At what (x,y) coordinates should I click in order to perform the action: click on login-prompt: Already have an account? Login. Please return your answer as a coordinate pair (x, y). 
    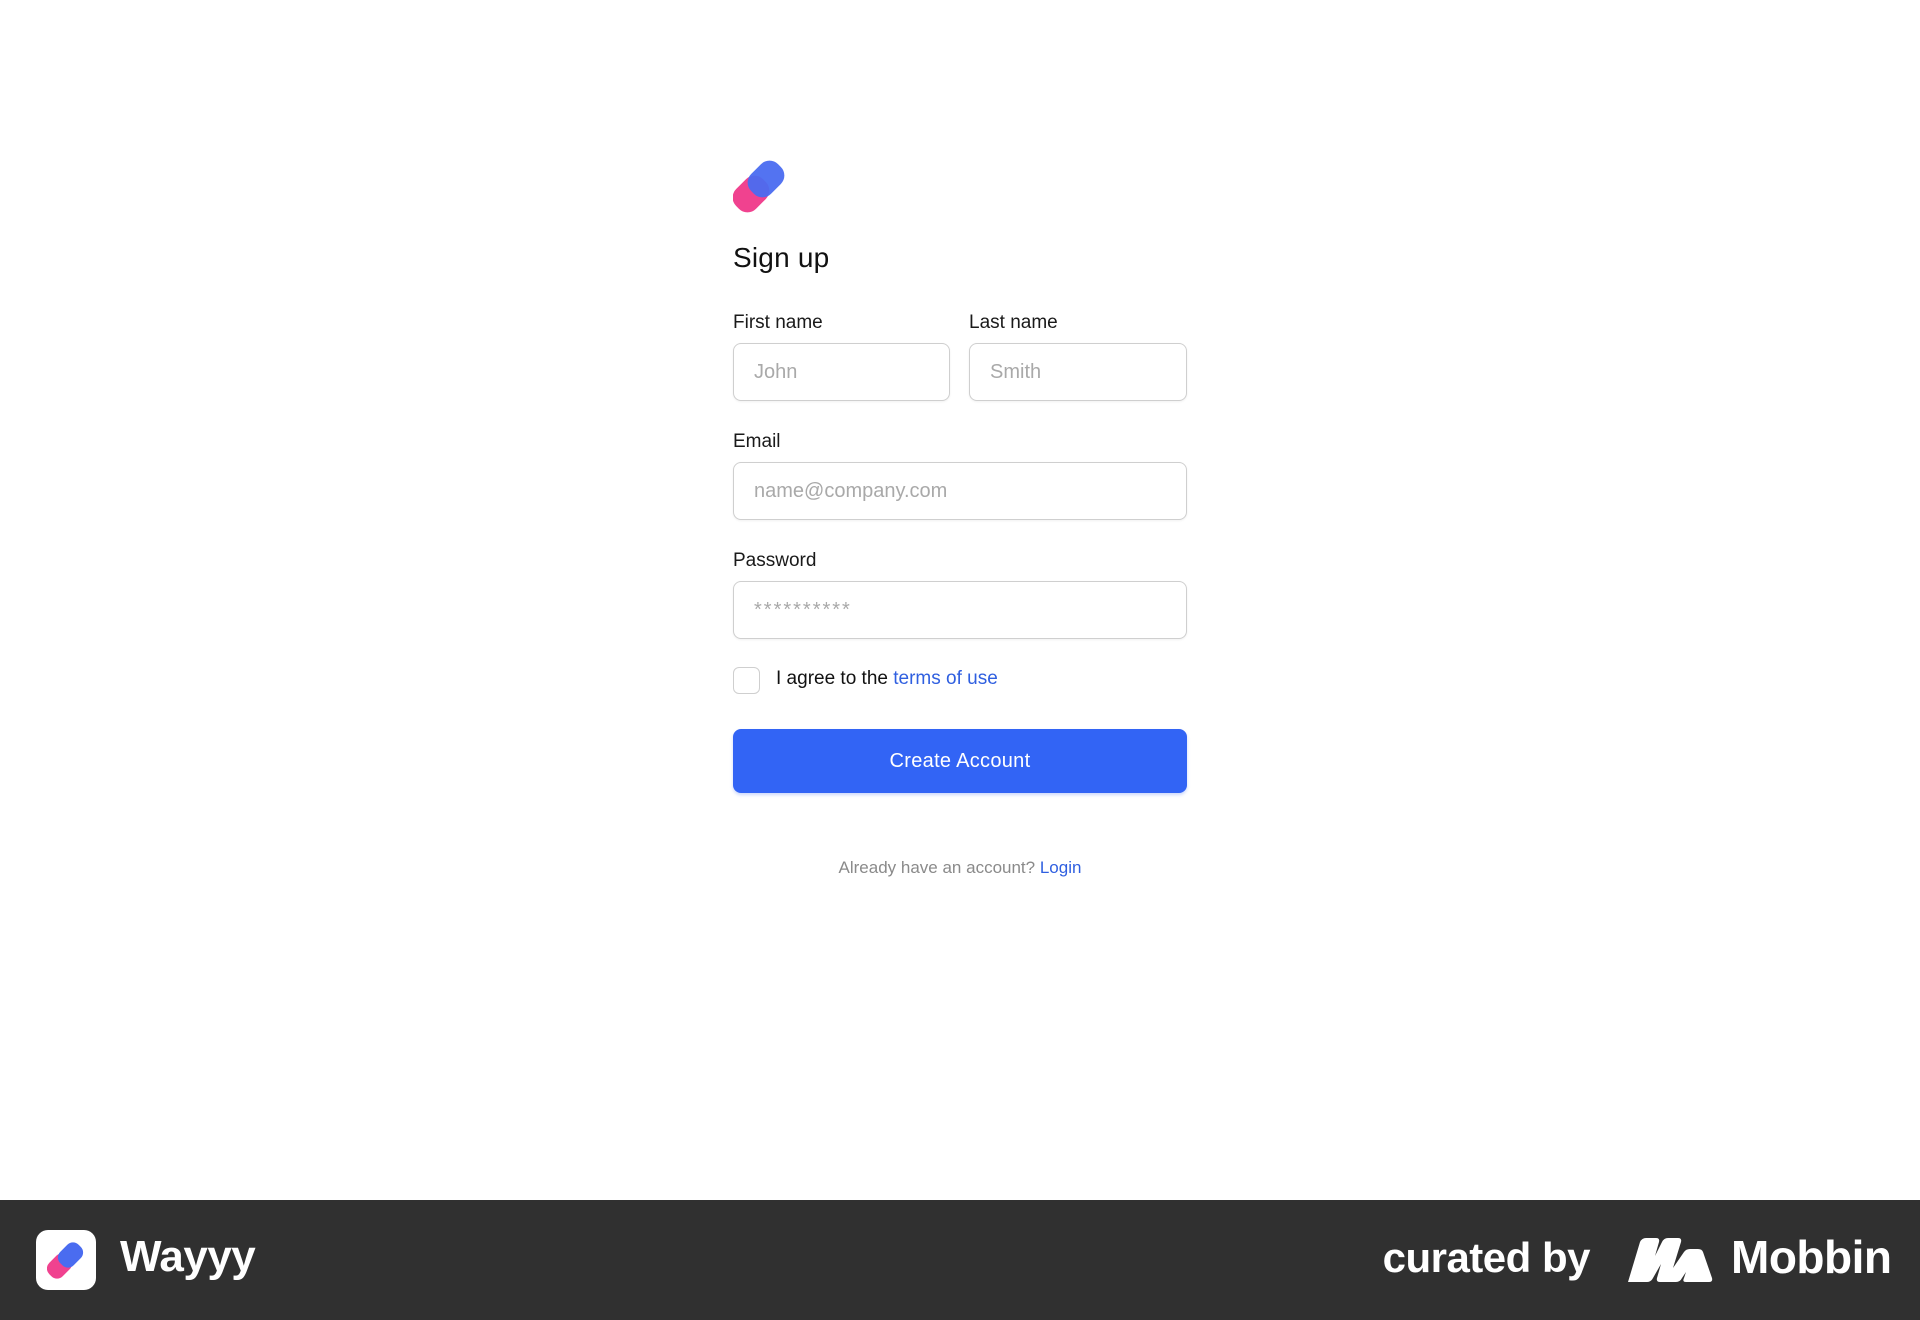
    Looking at the image, I should click on (960, 868).